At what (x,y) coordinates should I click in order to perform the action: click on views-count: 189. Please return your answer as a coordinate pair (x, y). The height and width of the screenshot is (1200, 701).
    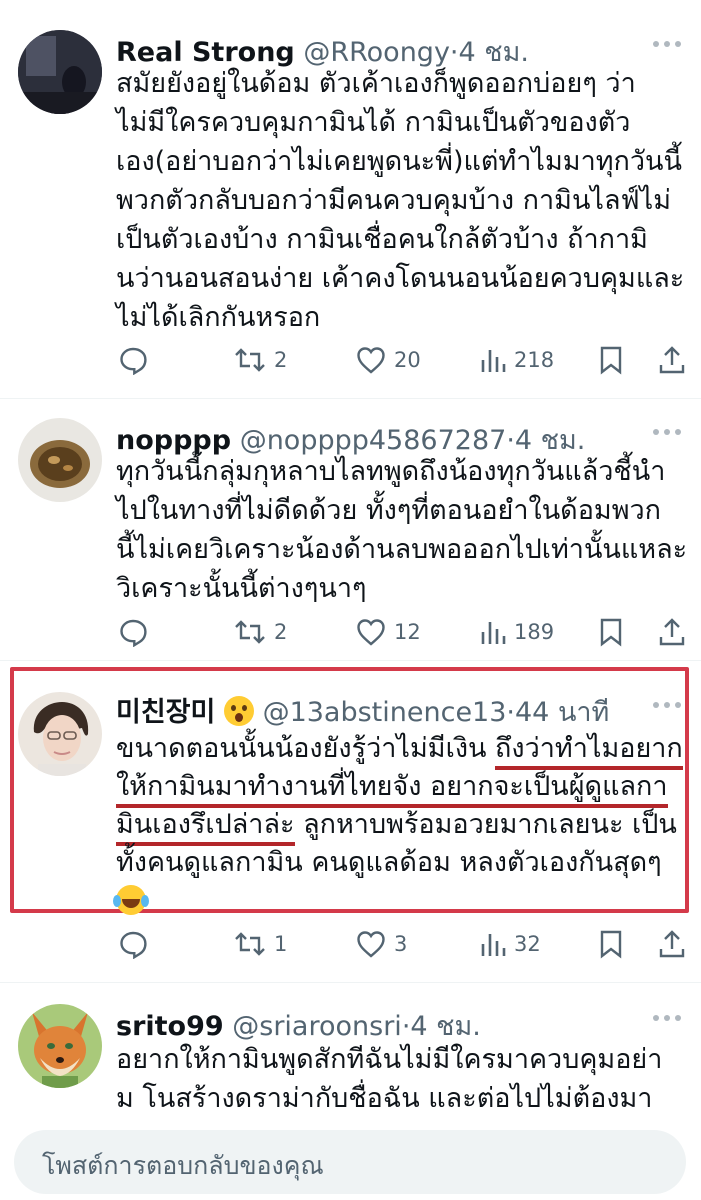
    Looking at the image, I should click on (534, 632).